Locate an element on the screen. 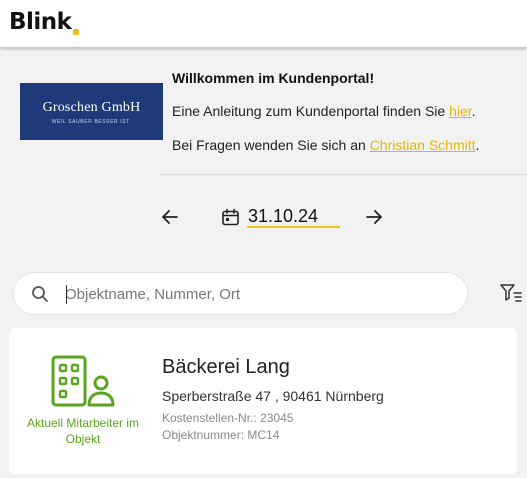  object-name: Bäckerei Lang is located at coordinates (226, 367).